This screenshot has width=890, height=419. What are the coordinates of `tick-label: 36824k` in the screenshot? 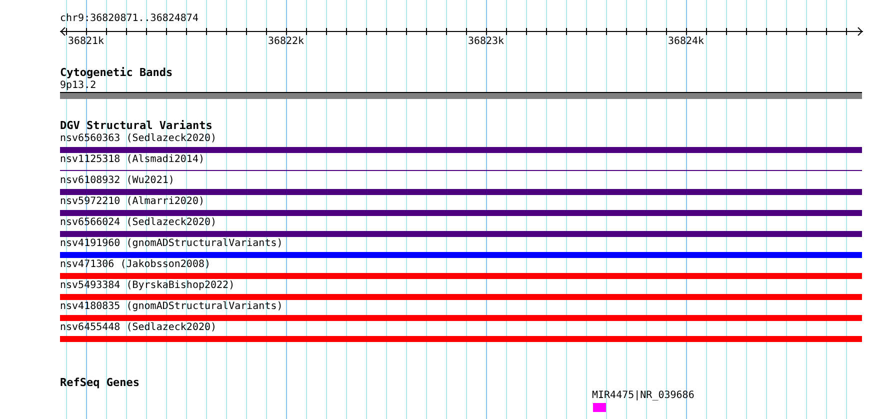 It's located at (686, 42).